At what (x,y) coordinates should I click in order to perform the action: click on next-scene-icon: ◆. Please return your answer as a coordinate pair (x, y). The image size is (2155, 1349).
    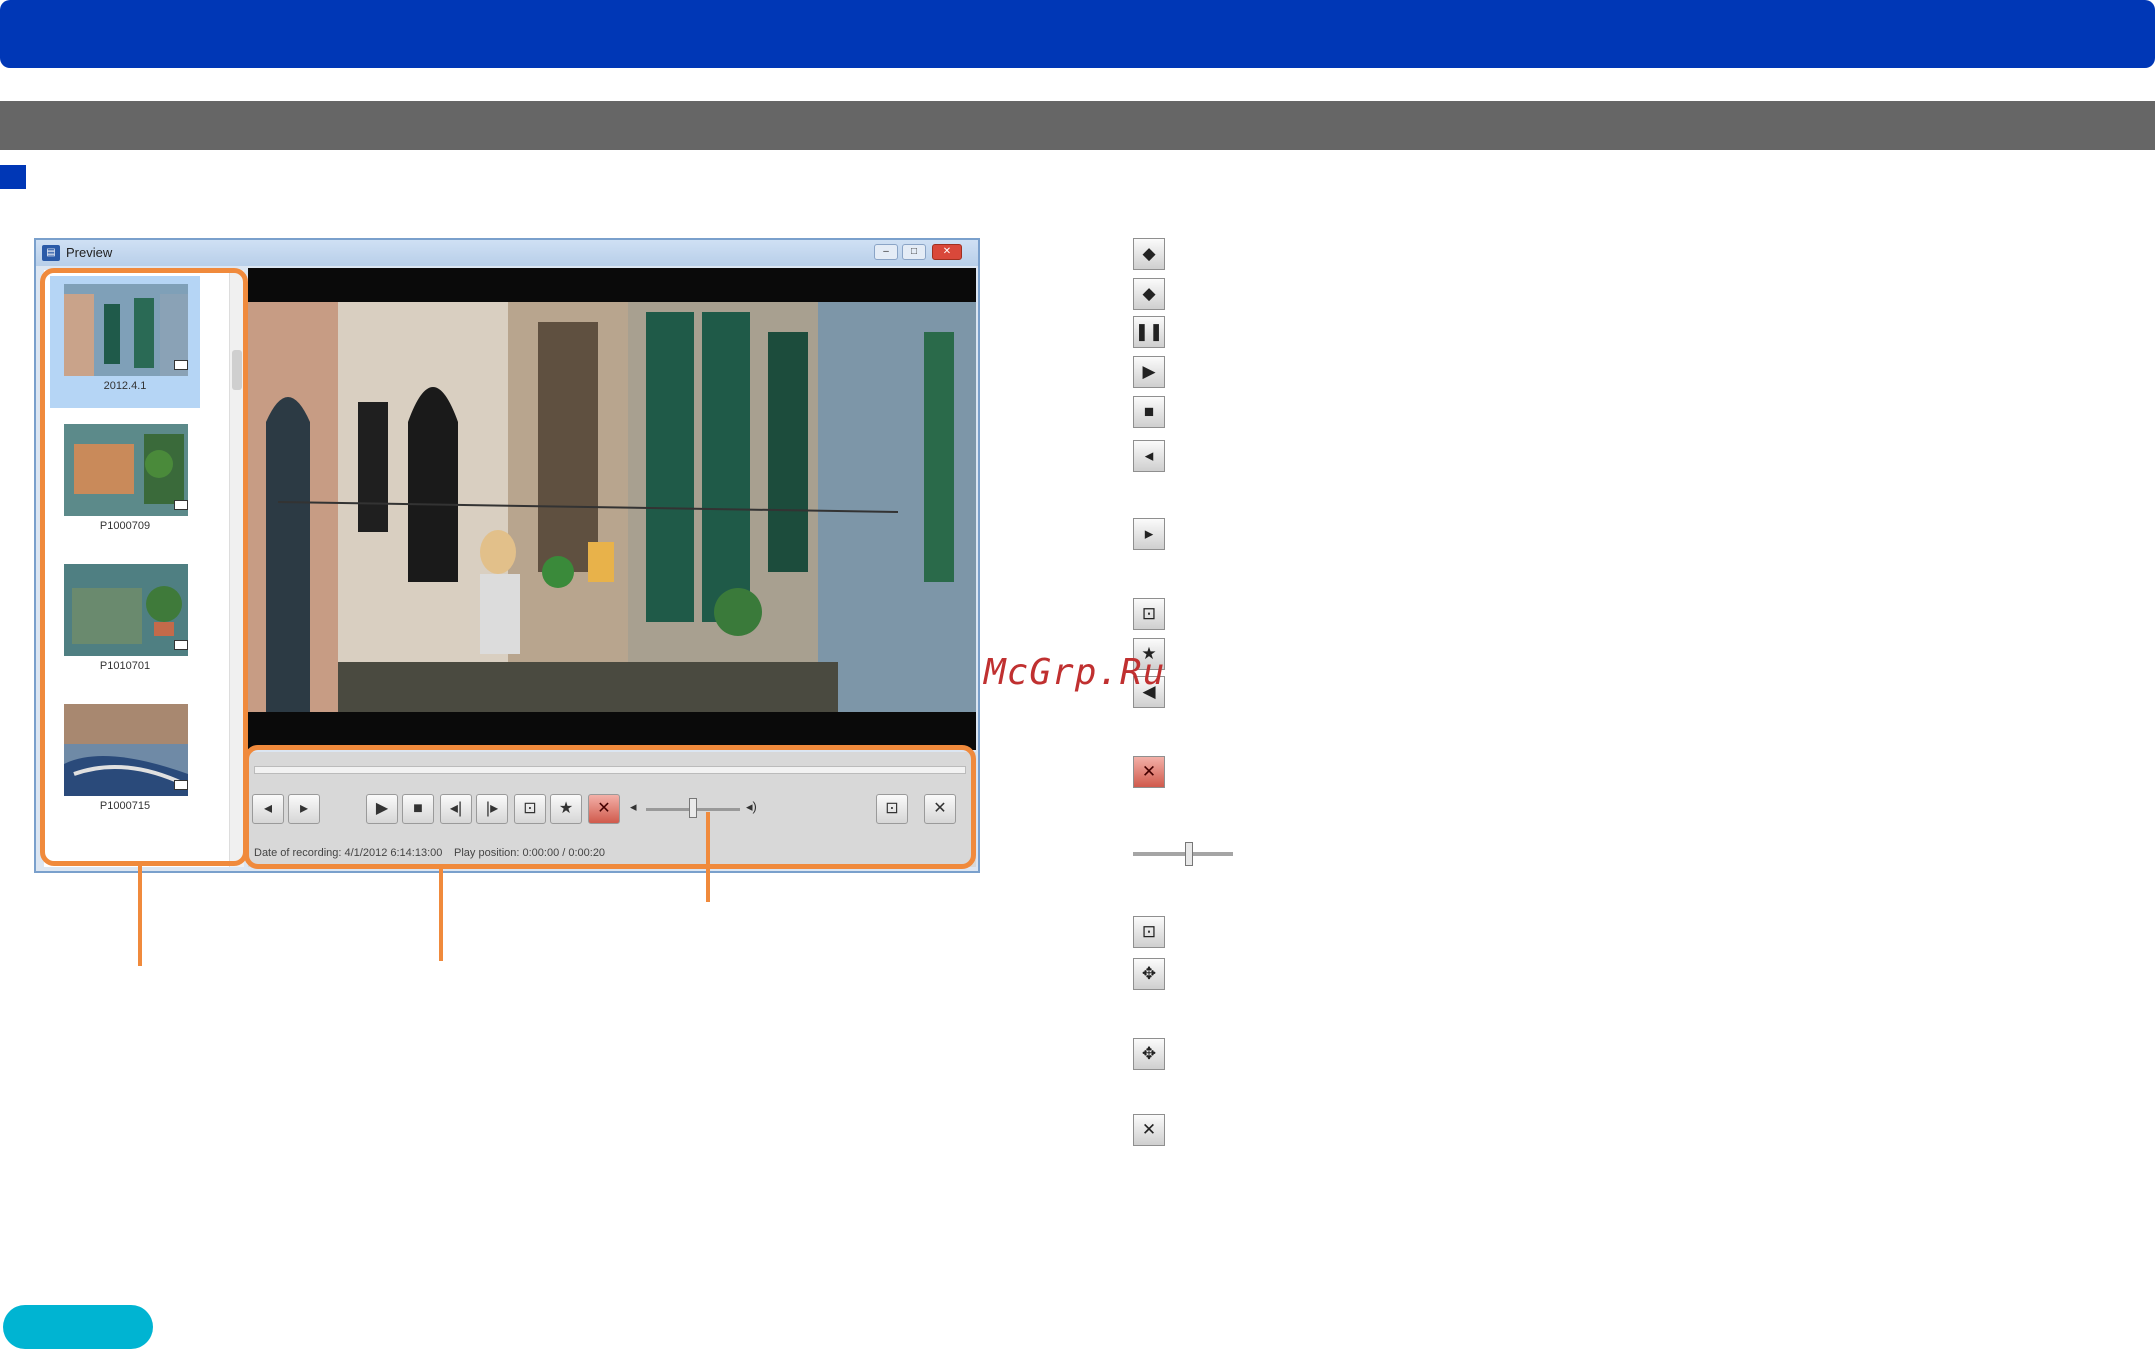
    Looking at the image, I should click on (1149, 294).